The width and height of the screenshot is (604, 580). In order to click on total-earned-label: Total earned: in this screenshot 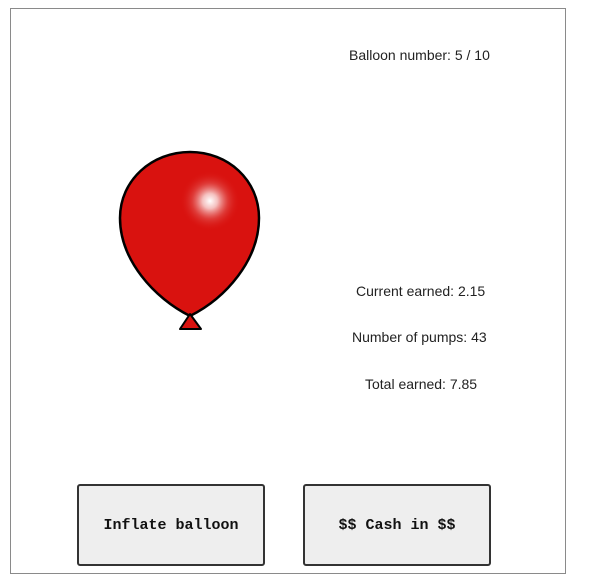, I will do `click(405, 384)`.